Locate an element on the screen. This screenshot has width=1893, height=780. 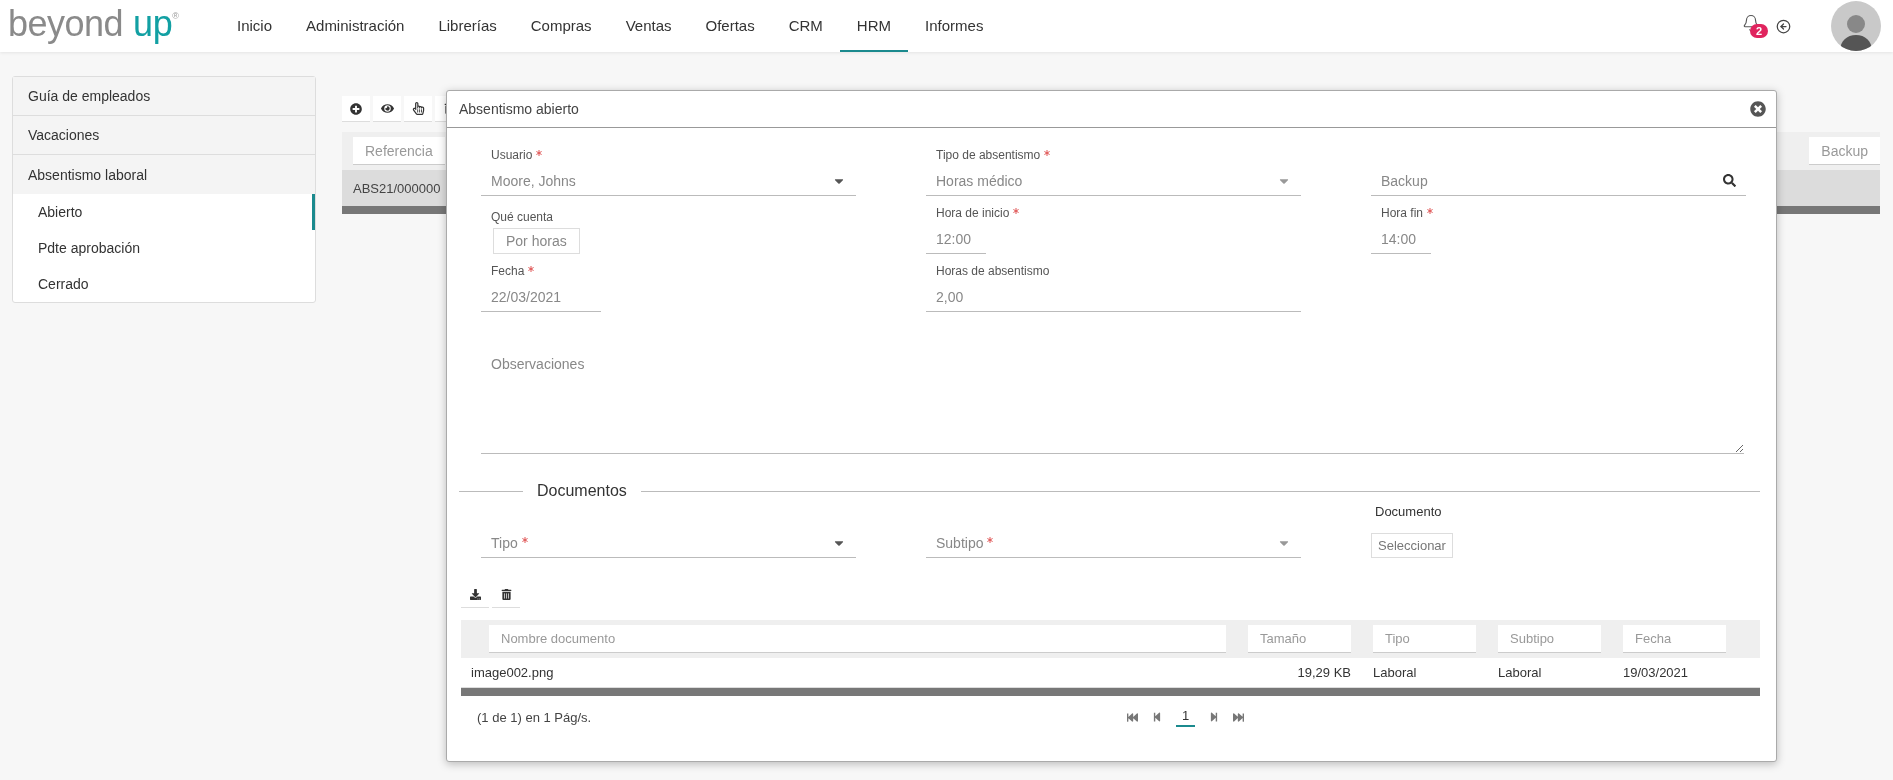
eye-icon is located at coordinates (387, 108).